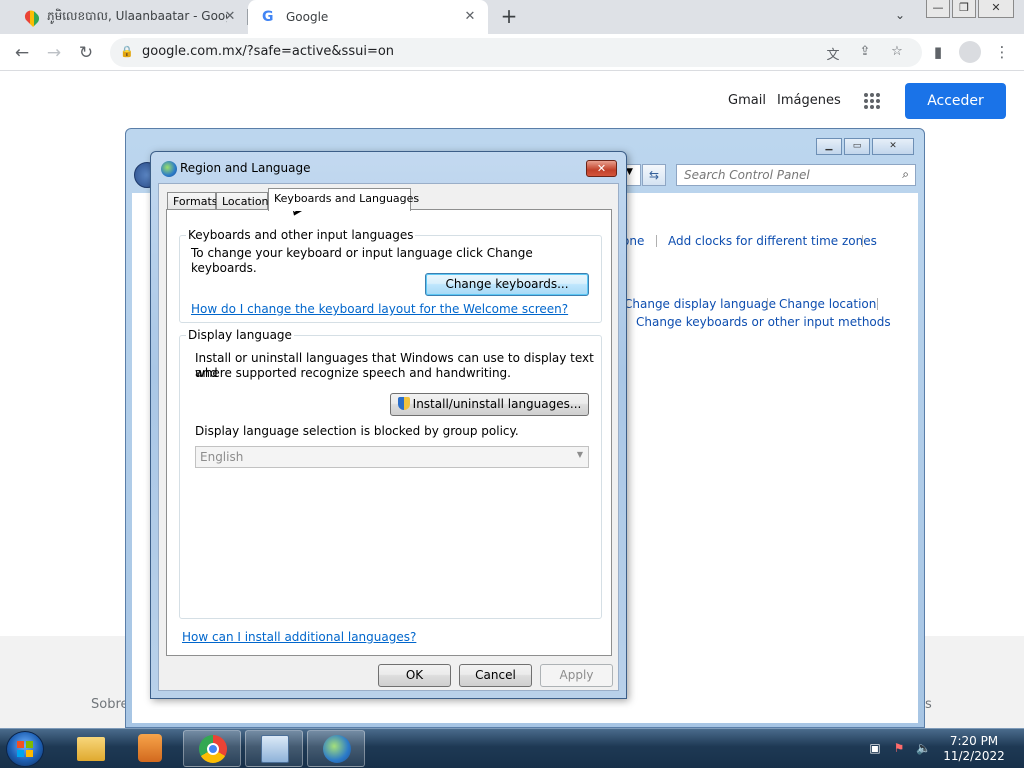 Image resolution: width=1024 pixels, height=769 pixels. I want to click on new-tab-button: +, so click(509, 17).